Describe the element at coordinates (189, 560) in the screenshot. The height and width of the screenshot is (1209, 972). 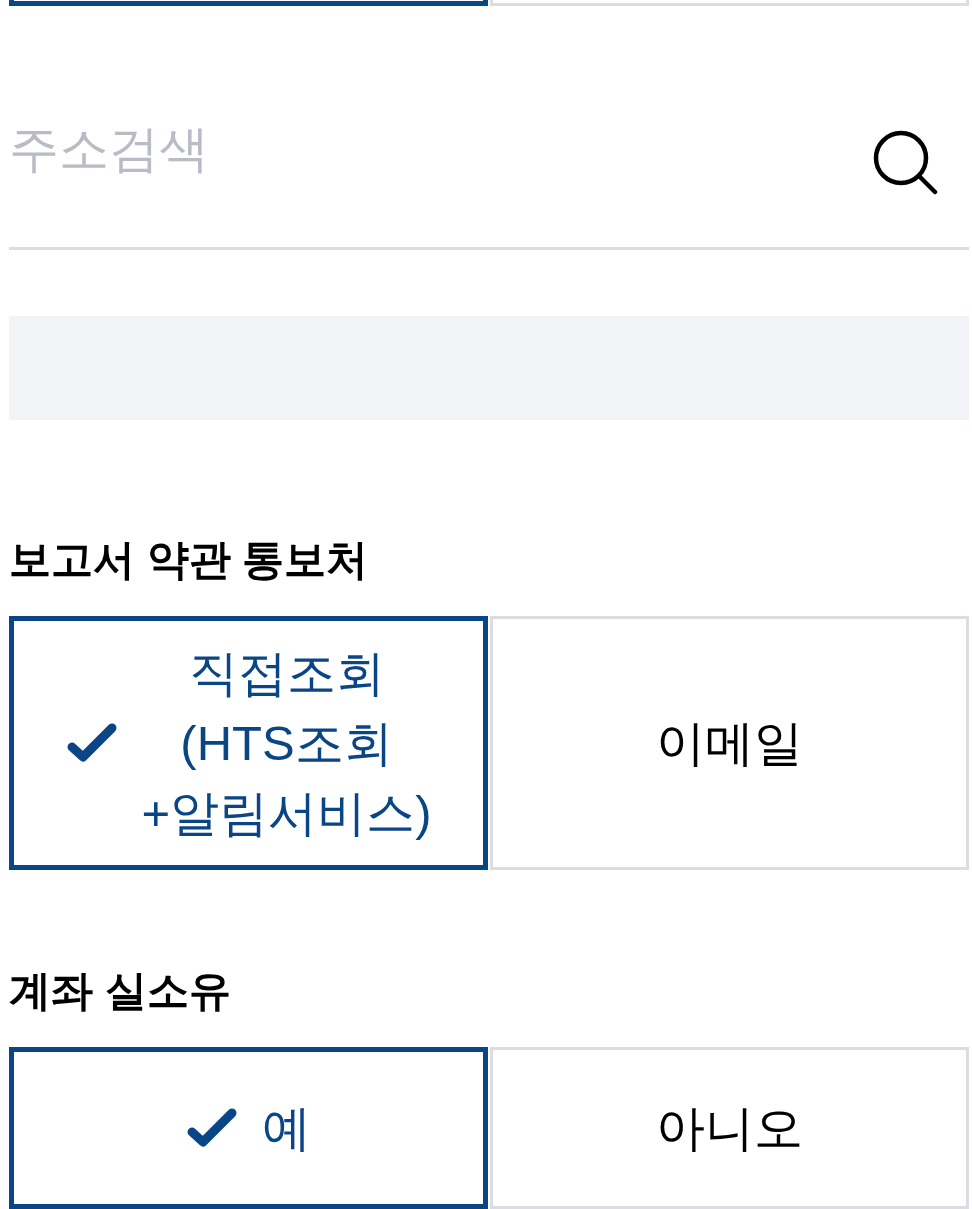
I see `section-title: 보고서 약관 통보처` at that location.